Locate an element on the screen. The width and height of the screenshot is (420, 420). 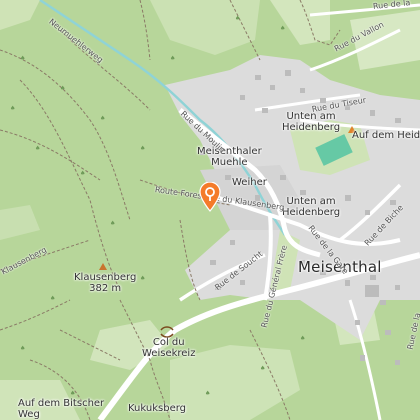
place-label-col-du-weisekreiz: Col du Weisekreiz is located at coordinates (169, 348).